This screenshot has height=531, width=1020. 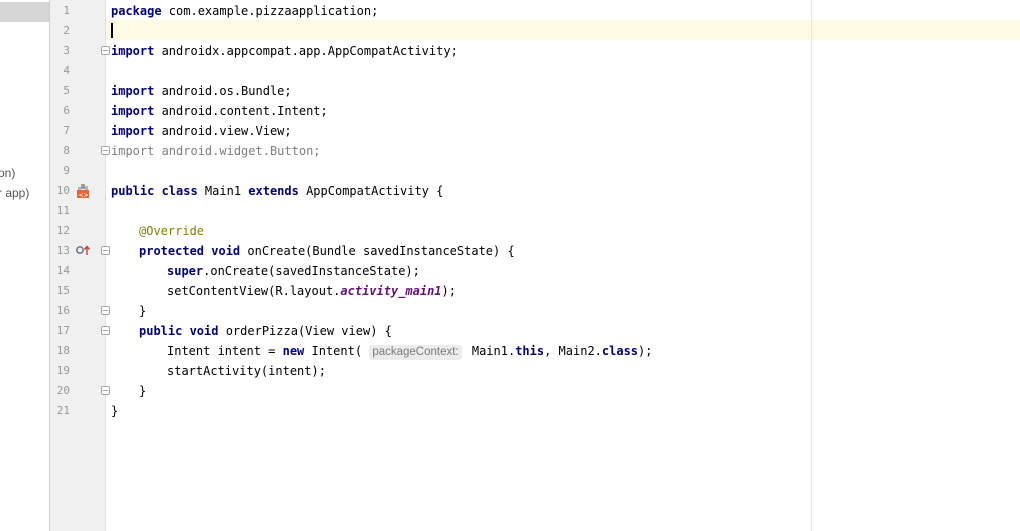 I want to click on keyword: protected void, so click(x=190, y=251).